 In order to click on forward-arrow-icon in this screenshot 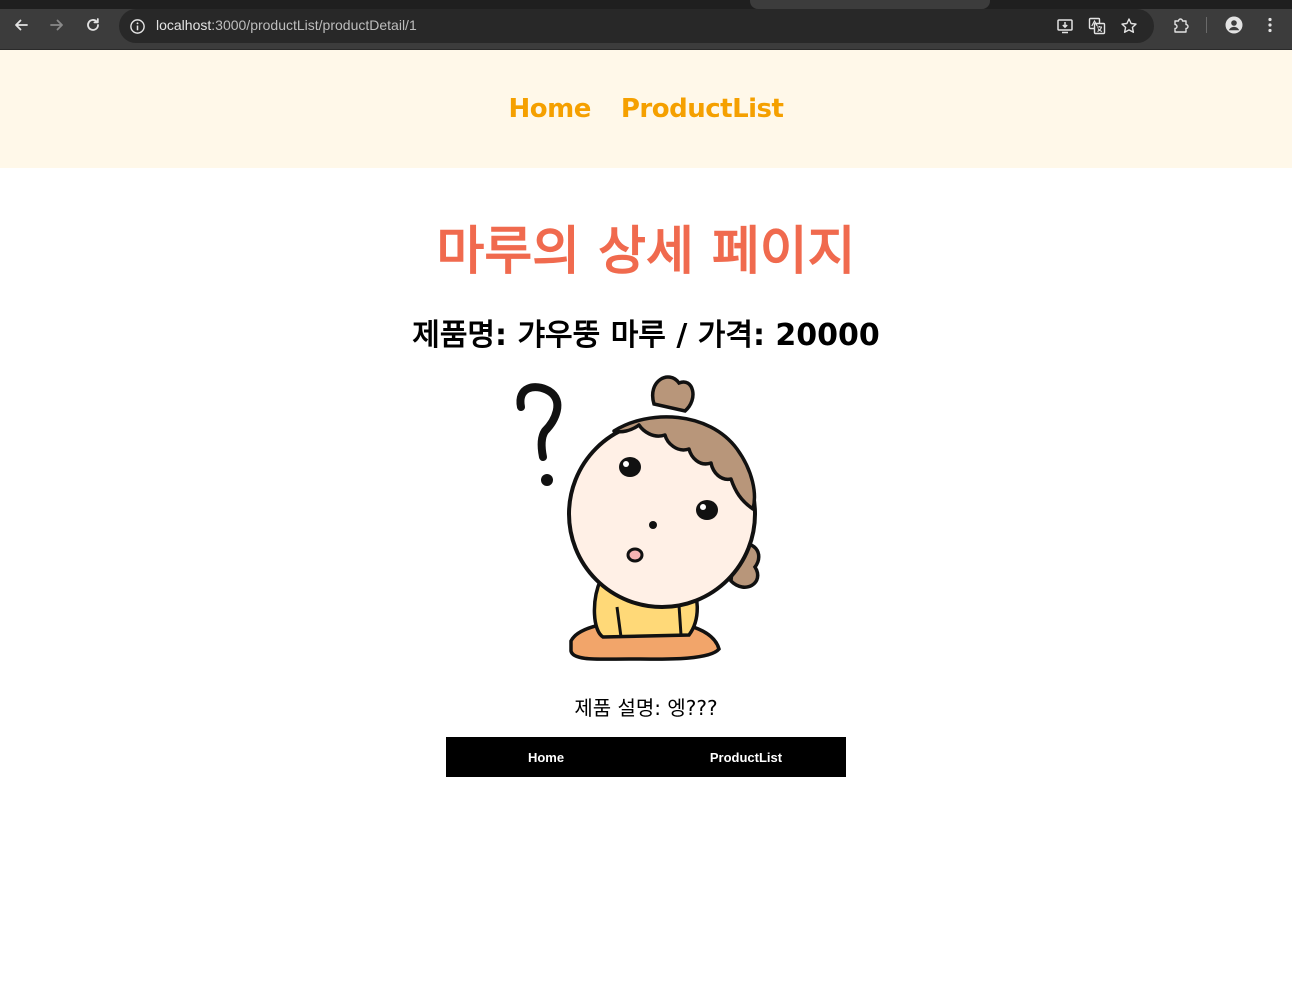, I will do `click(56, 25)`.